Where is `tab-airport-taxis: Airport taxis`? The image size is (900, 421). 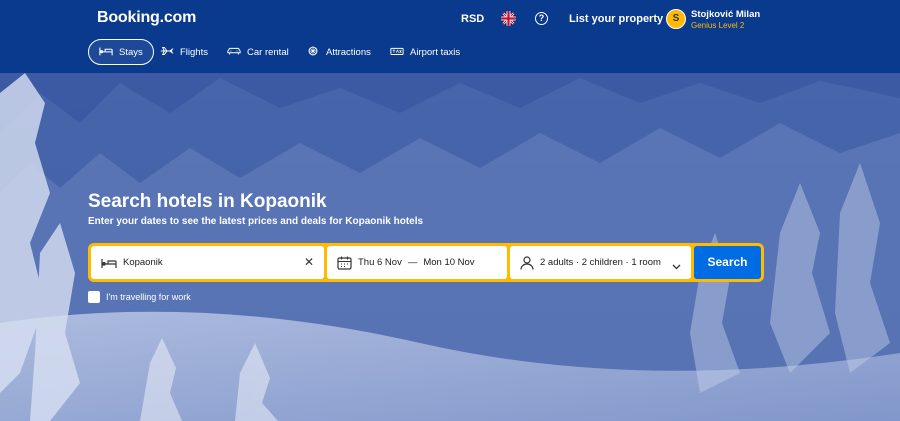
tab-airport-taxis: Airport taxis is located at coordinates (425, 52).